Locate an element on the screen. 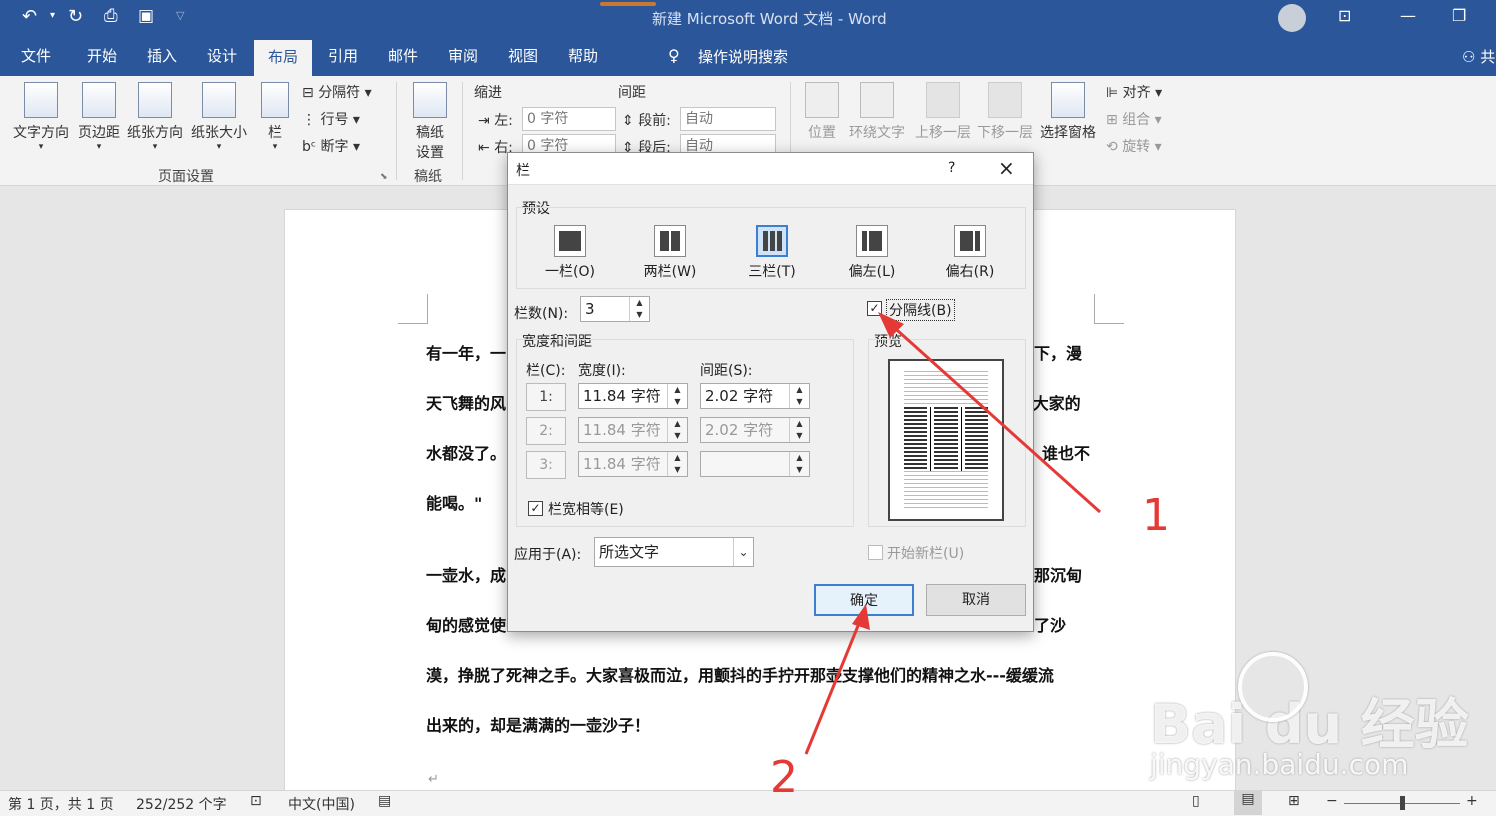  annotation-number-2: 2 is located at coordinates (784, 777).